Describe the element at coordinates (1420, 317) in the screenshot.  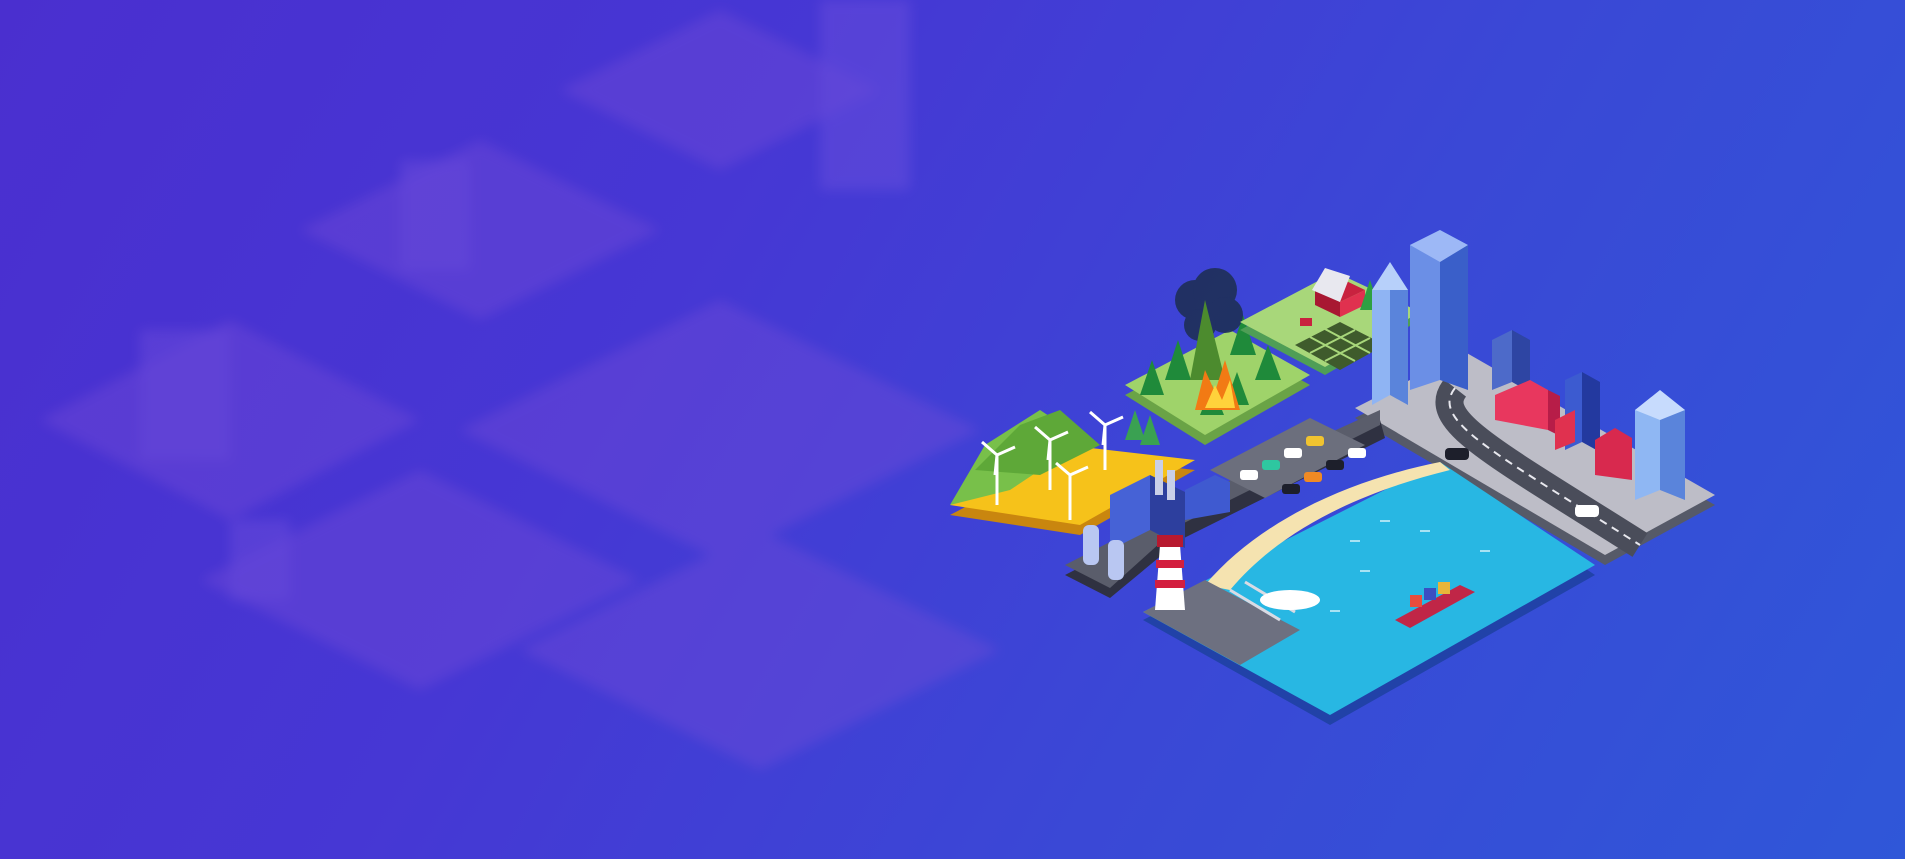
I see `skyscraper-icon` at that location.